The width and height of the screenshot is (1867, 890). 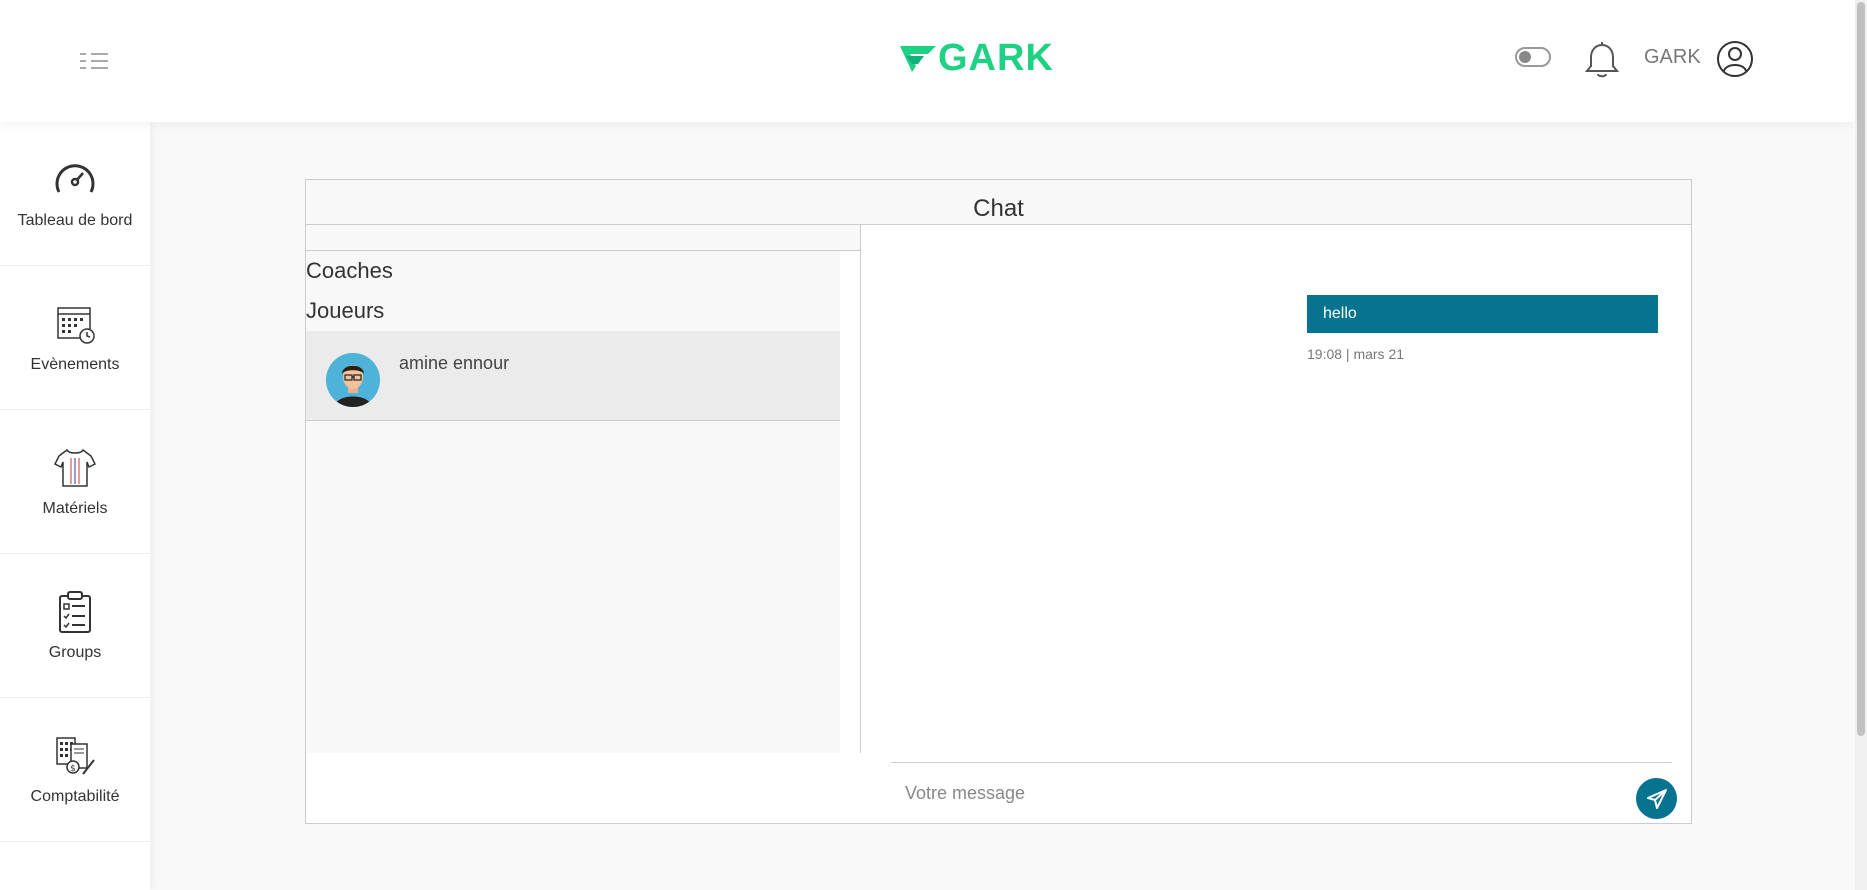 I want to click on sidebar-item-events: Evènements, so click(x=75, y=338).